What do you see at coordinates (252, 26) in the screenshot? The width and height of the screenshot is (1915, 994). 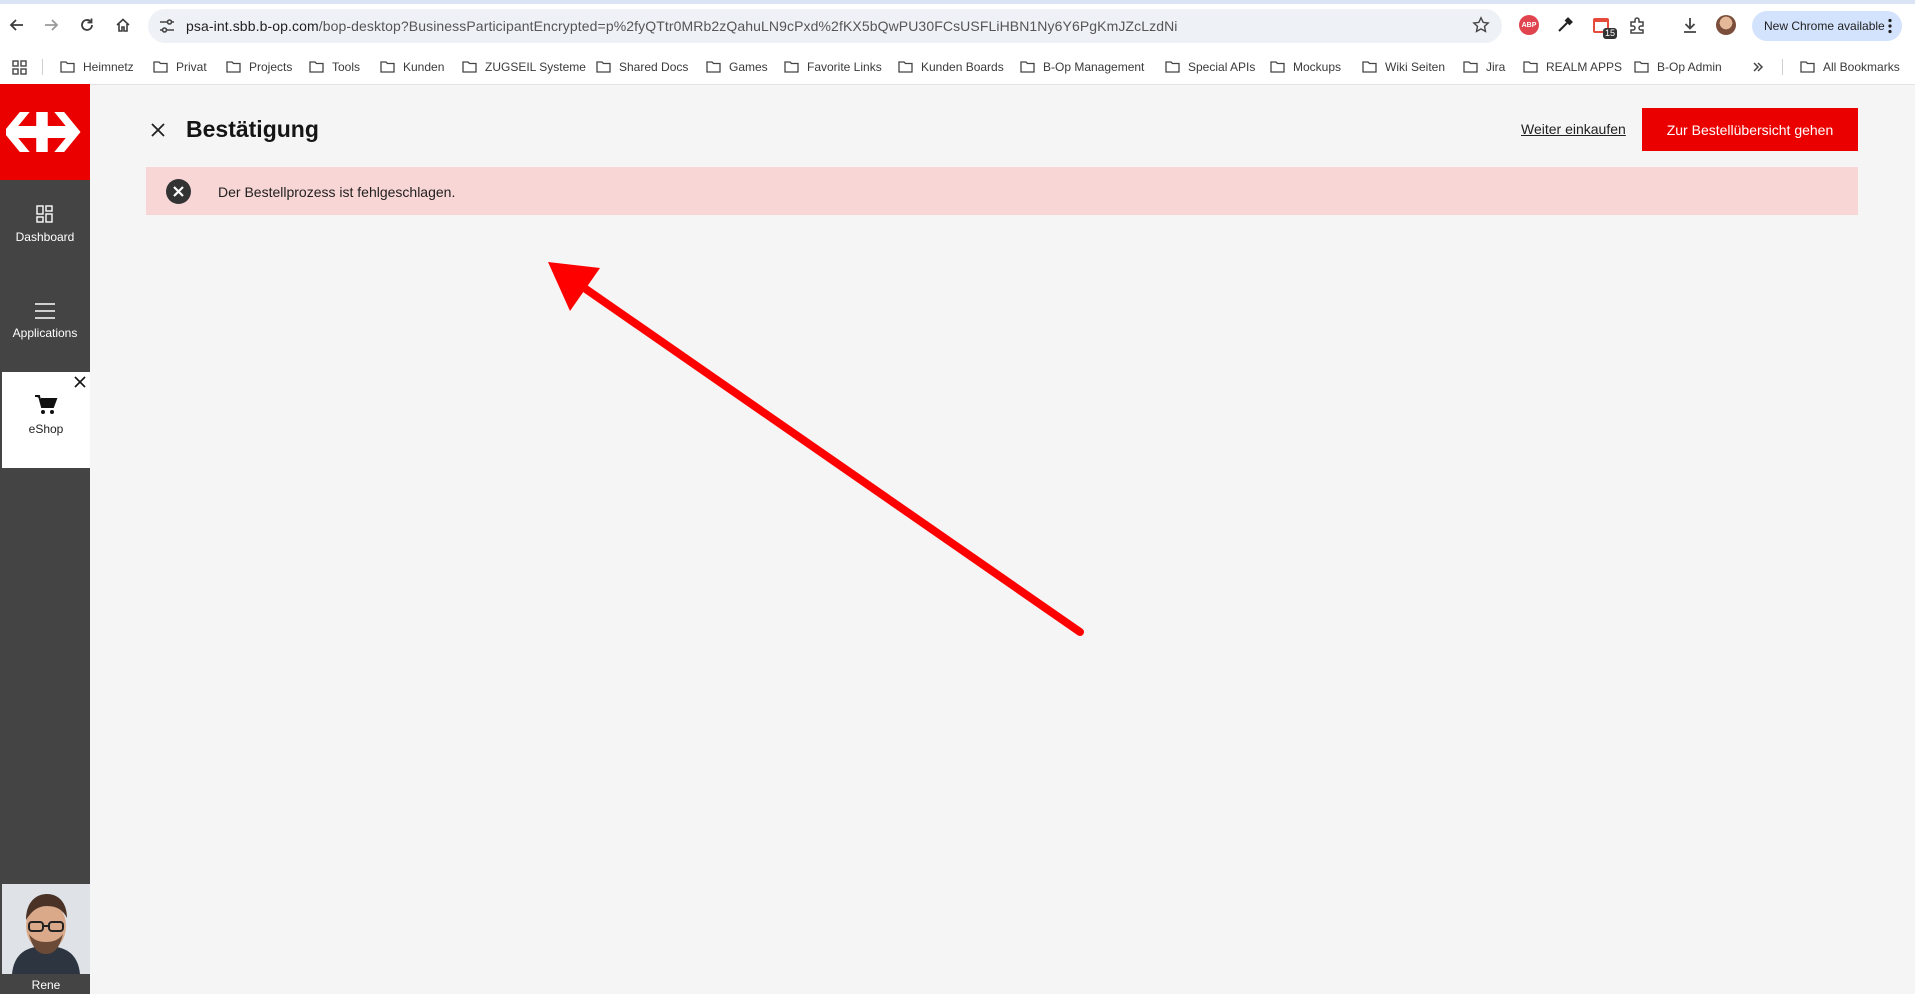 I see `url-host: psa-int.sbb.b-op.com` at bounding box center [252, 26].